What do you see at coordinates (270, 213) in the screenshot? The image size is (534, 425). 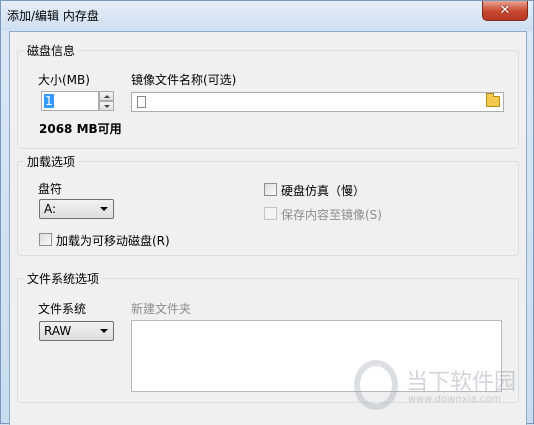 I see `save-to-image-checkbox` at bounding box center [270, 213].